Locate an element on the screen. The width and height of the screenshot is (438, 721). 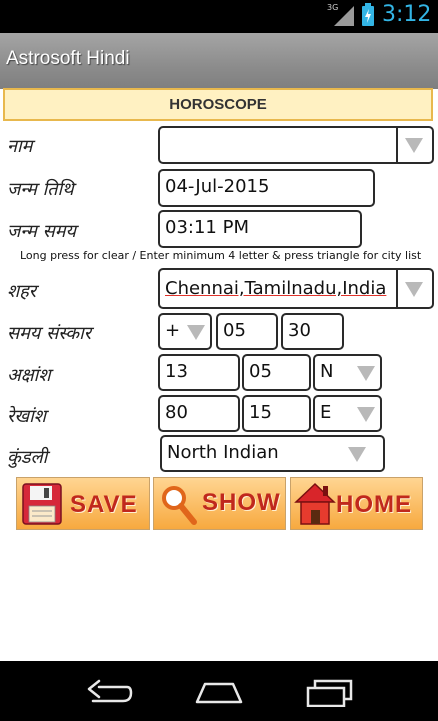
lon-dropdown-triangle-icon is located at coordinates (366, 414).